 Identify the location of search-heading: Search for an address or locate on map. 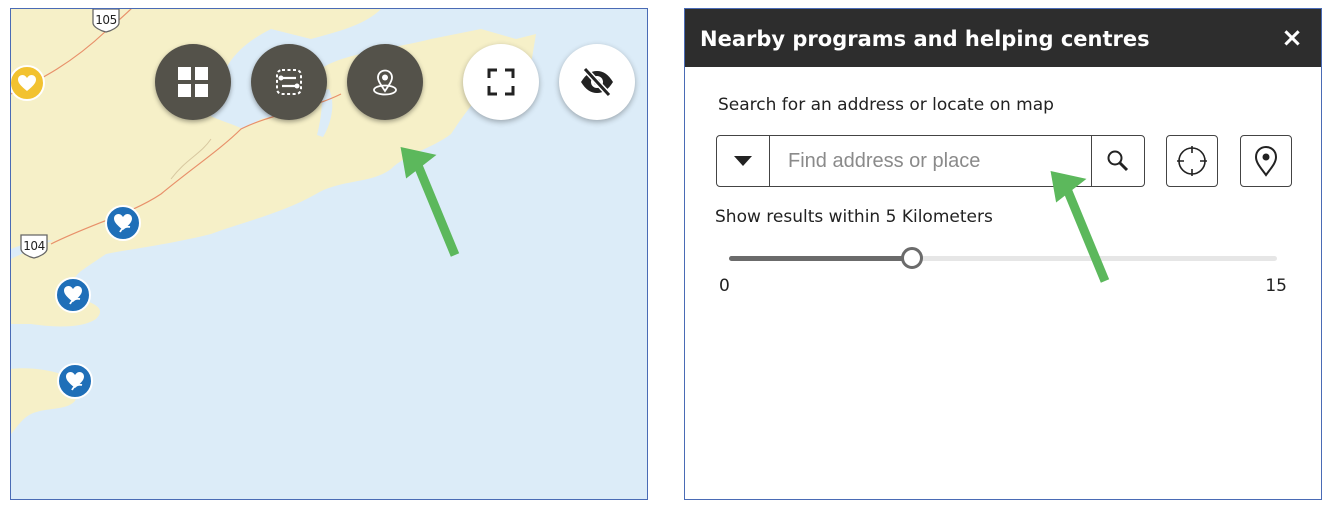
(886, 105).